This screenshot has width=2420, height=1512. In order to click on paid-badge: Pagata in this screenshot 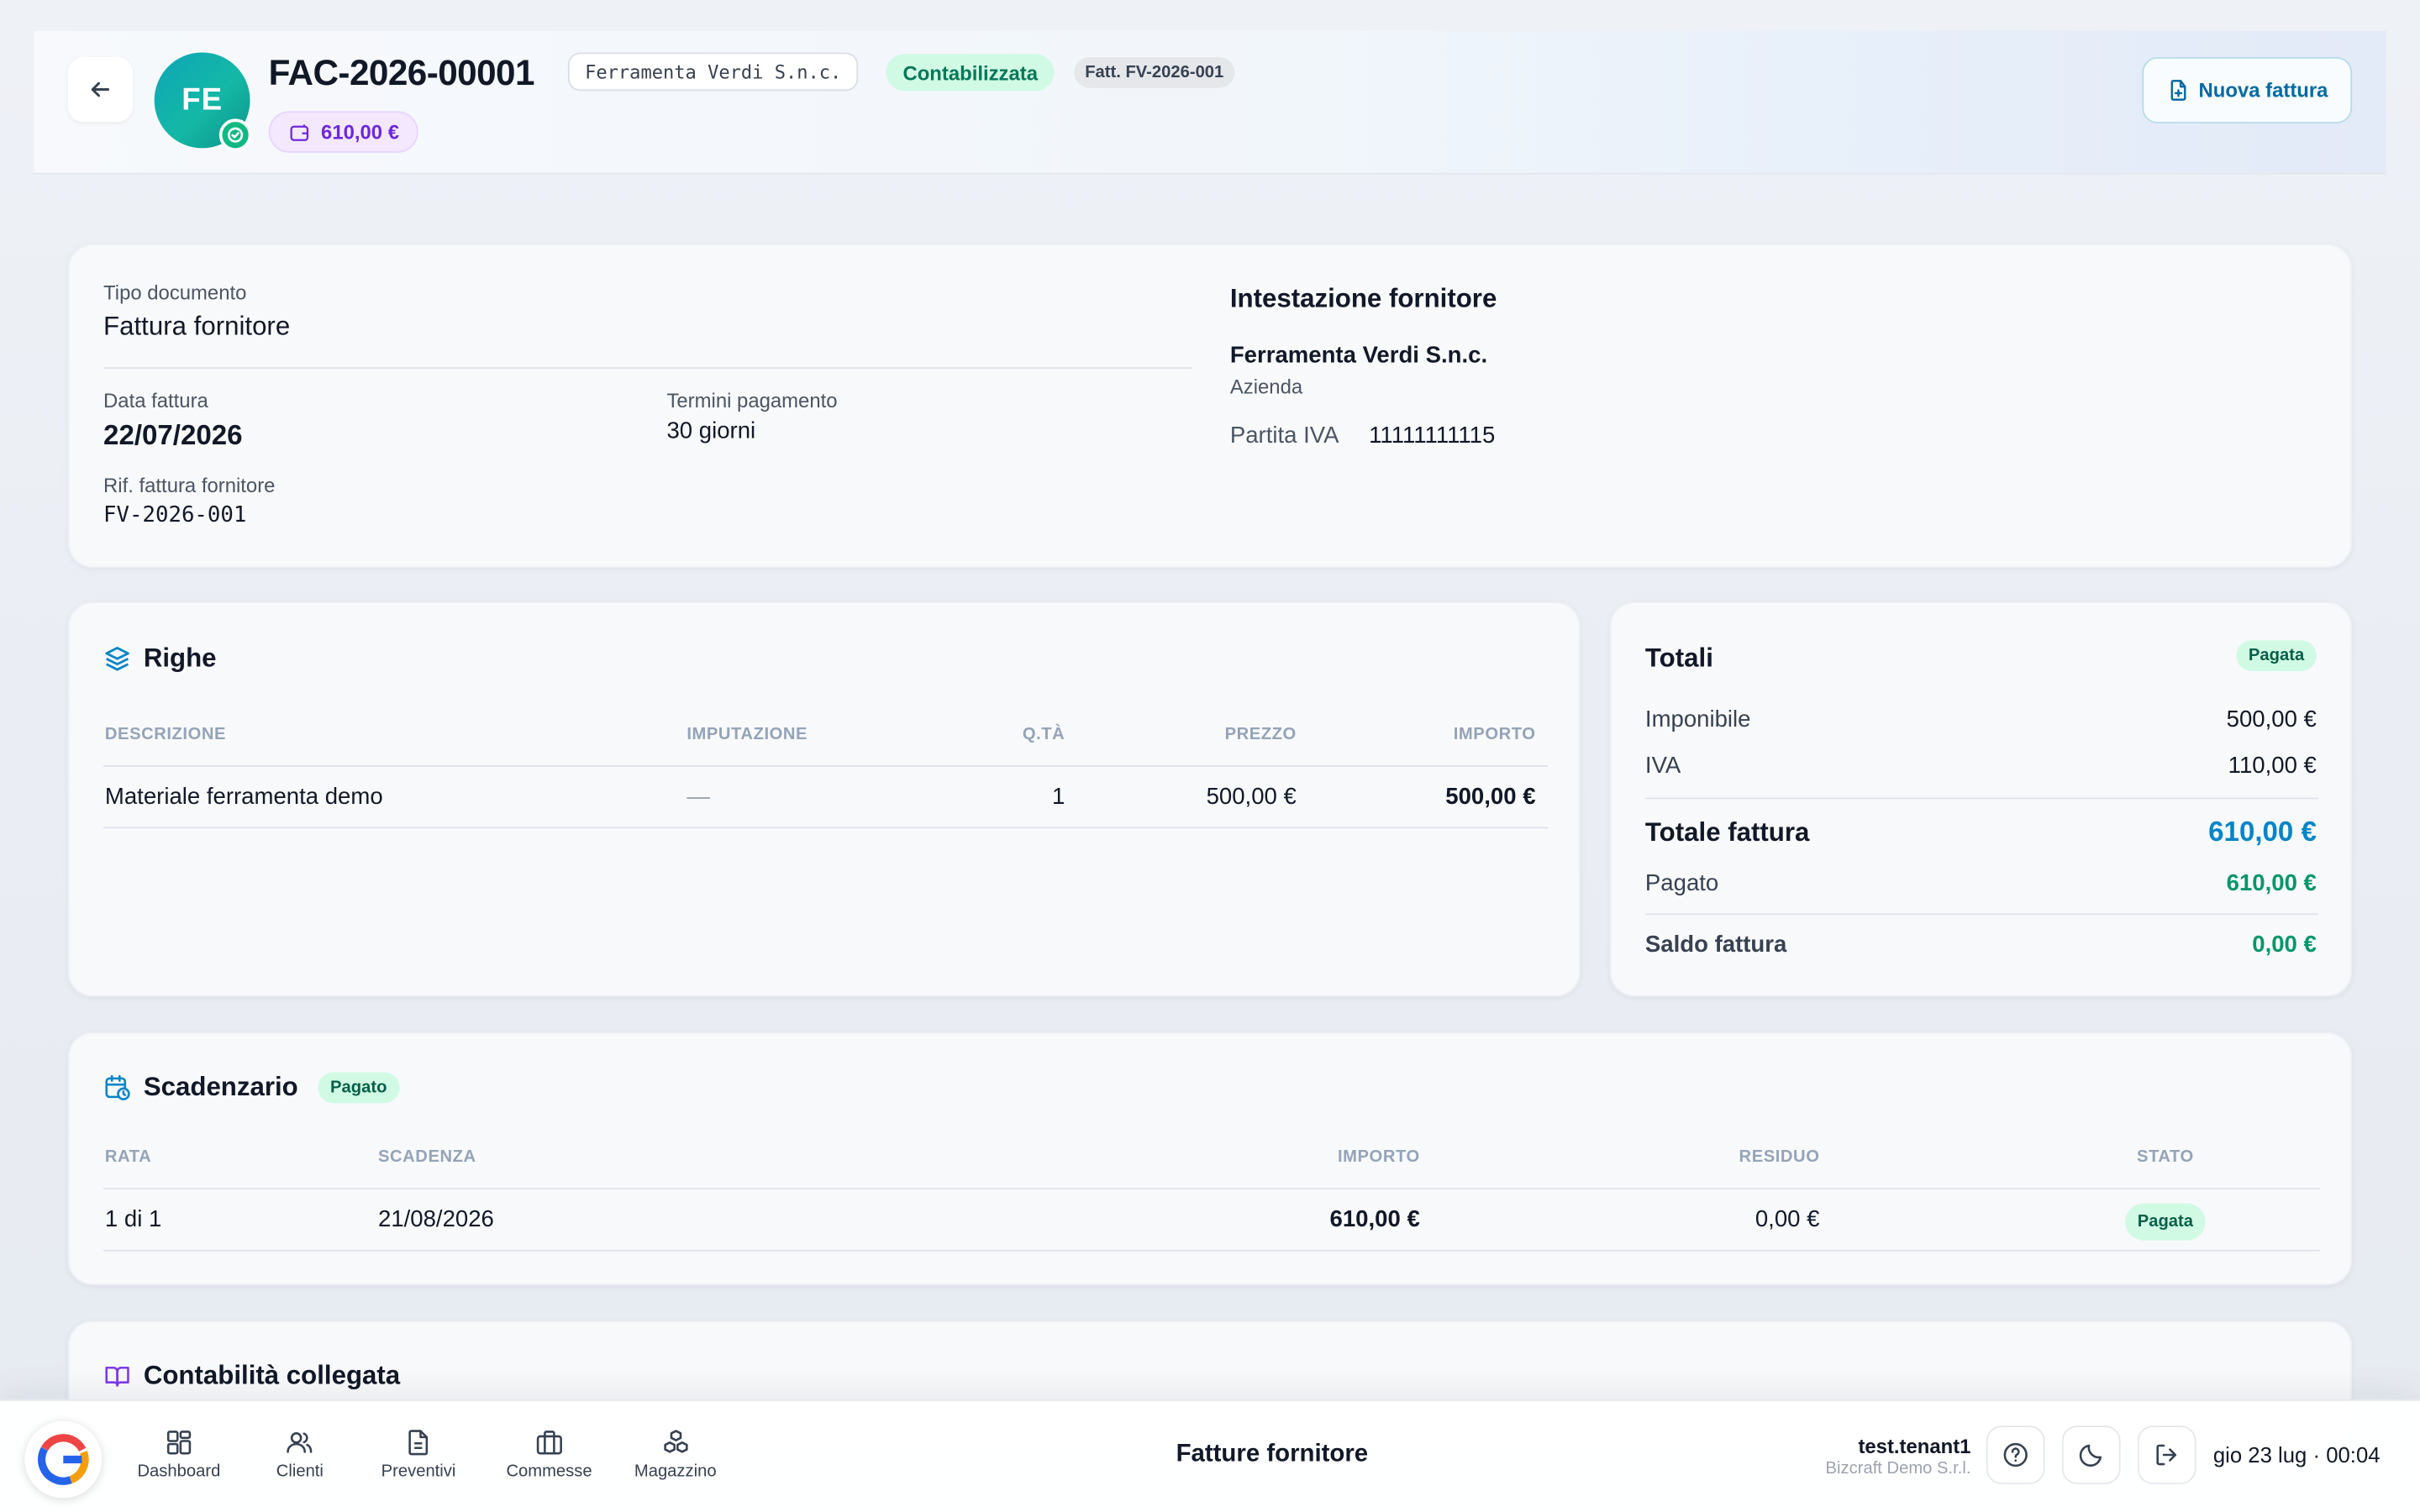, I will do `click(2276, 655)`.